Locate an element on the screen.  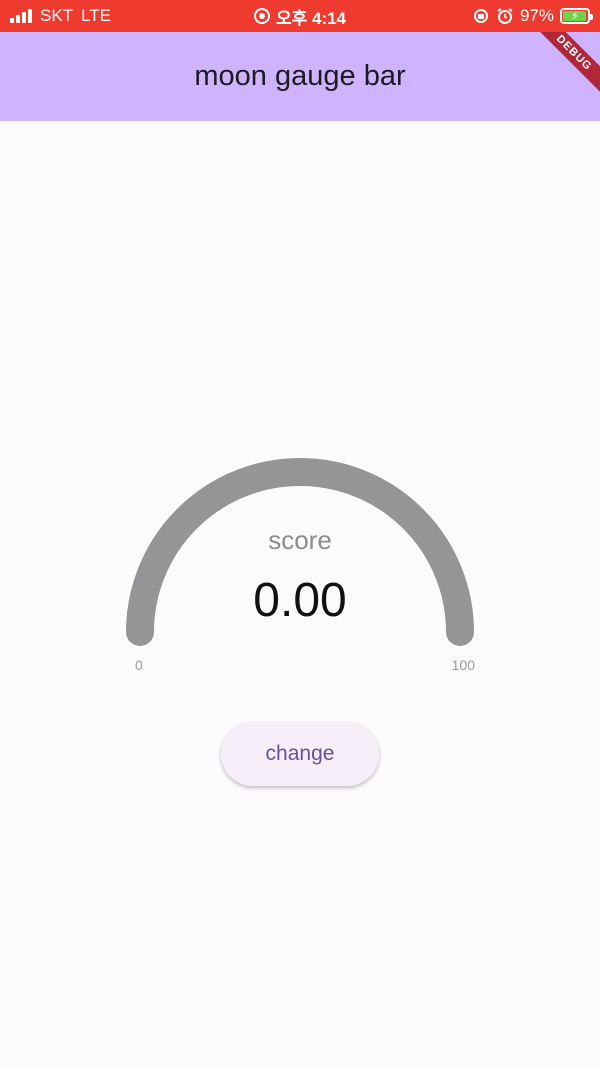
status-time: 오후 4:14 is located at coordinates (311, 18).